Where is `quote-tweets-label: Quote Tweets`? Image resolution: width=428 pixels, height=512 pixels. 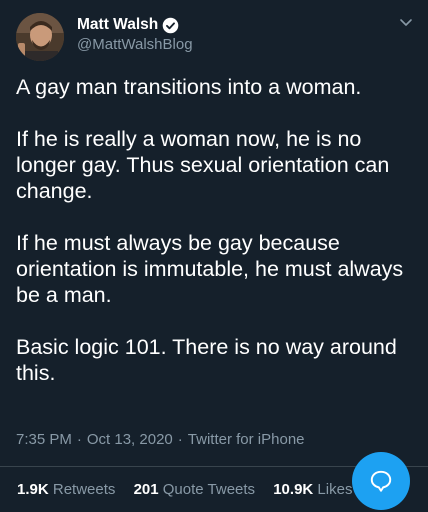
quote-tweets-label: Quote Tweets is located at coordinates (209, 489).